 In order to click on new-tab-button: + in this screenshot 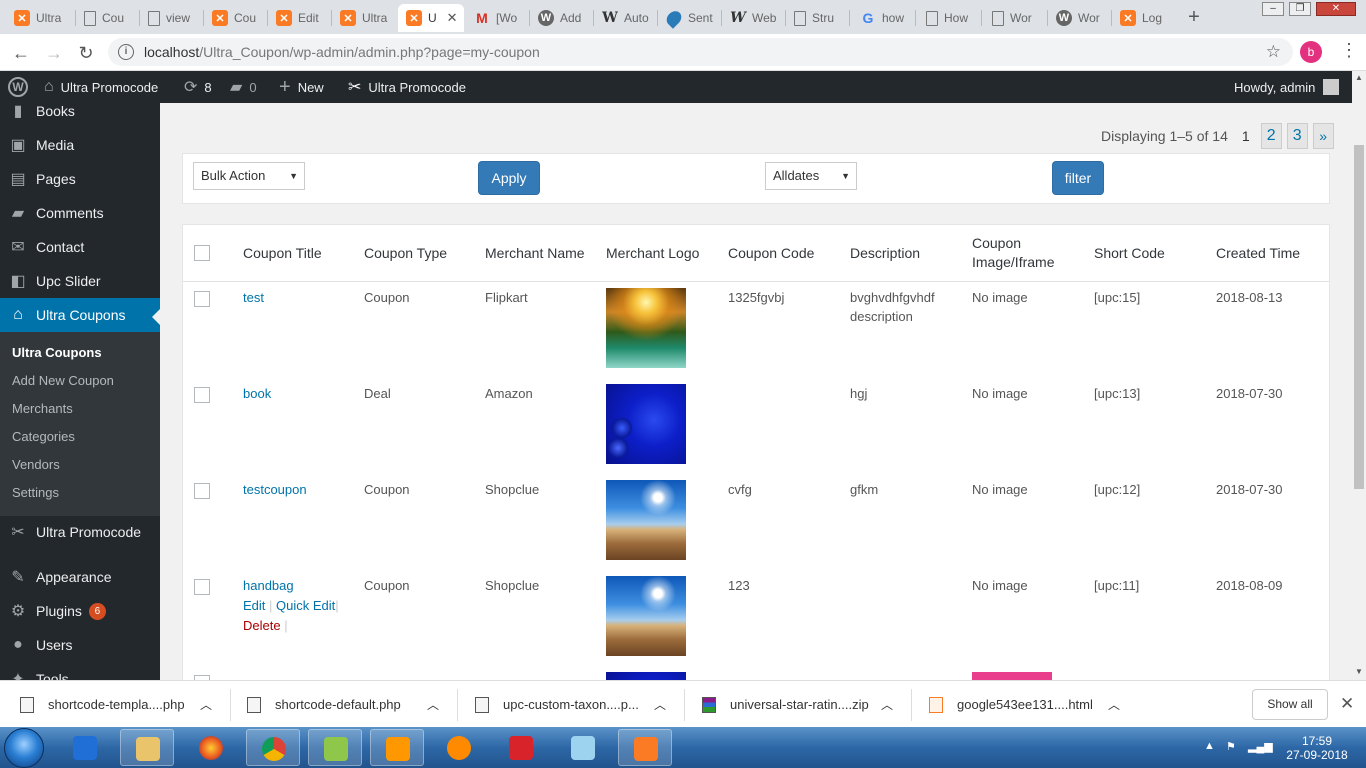, I will do `click(1194, 18)`.